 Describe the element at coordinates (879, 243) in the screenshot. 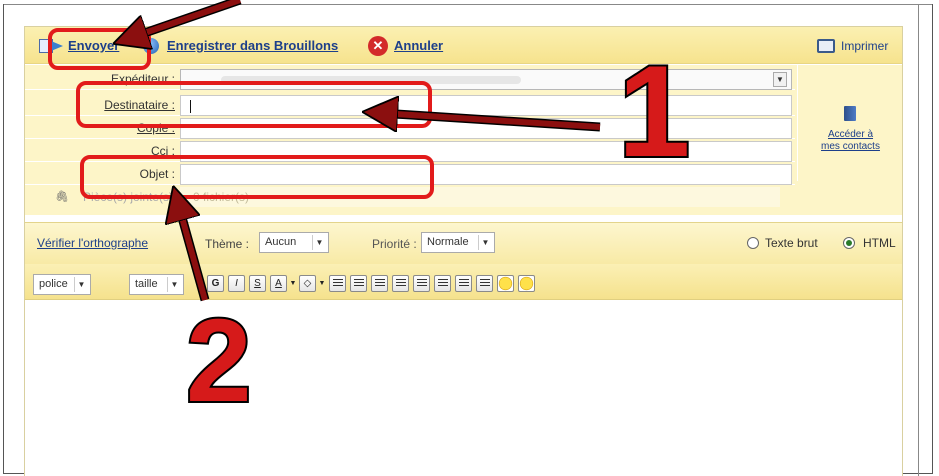

I see `format-html-label: HTML` at that location.